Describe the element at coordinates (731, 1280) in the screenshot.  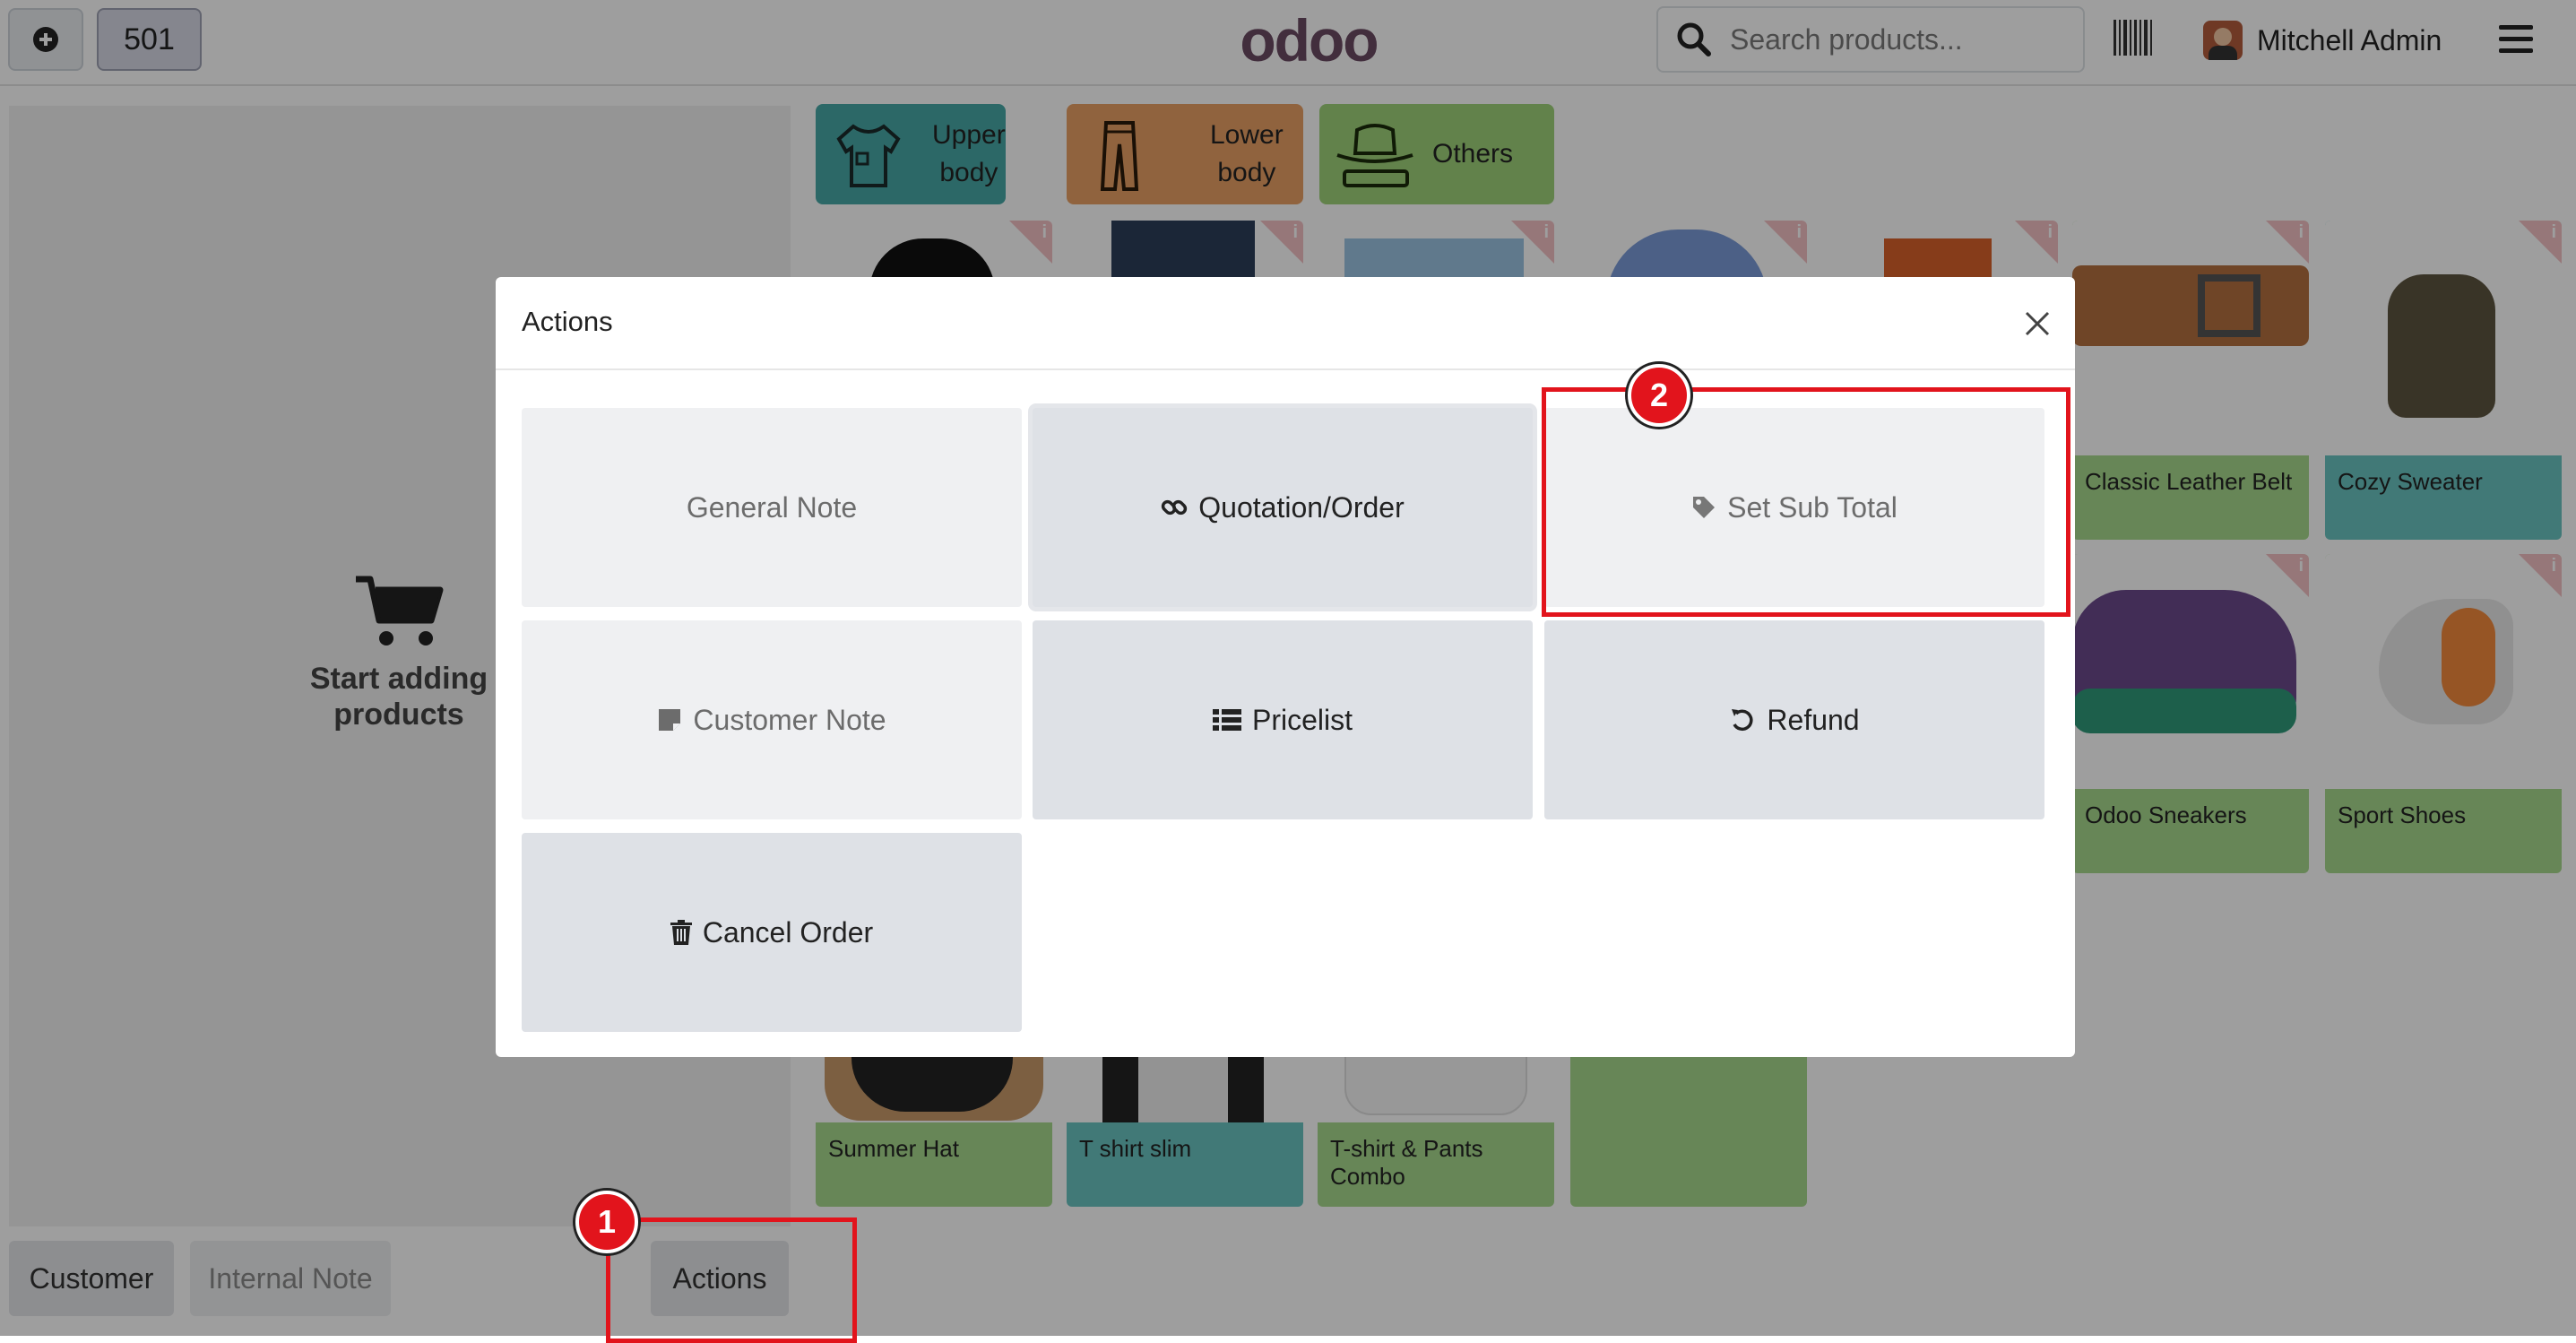
I see `highlight-actions-button` at that location.